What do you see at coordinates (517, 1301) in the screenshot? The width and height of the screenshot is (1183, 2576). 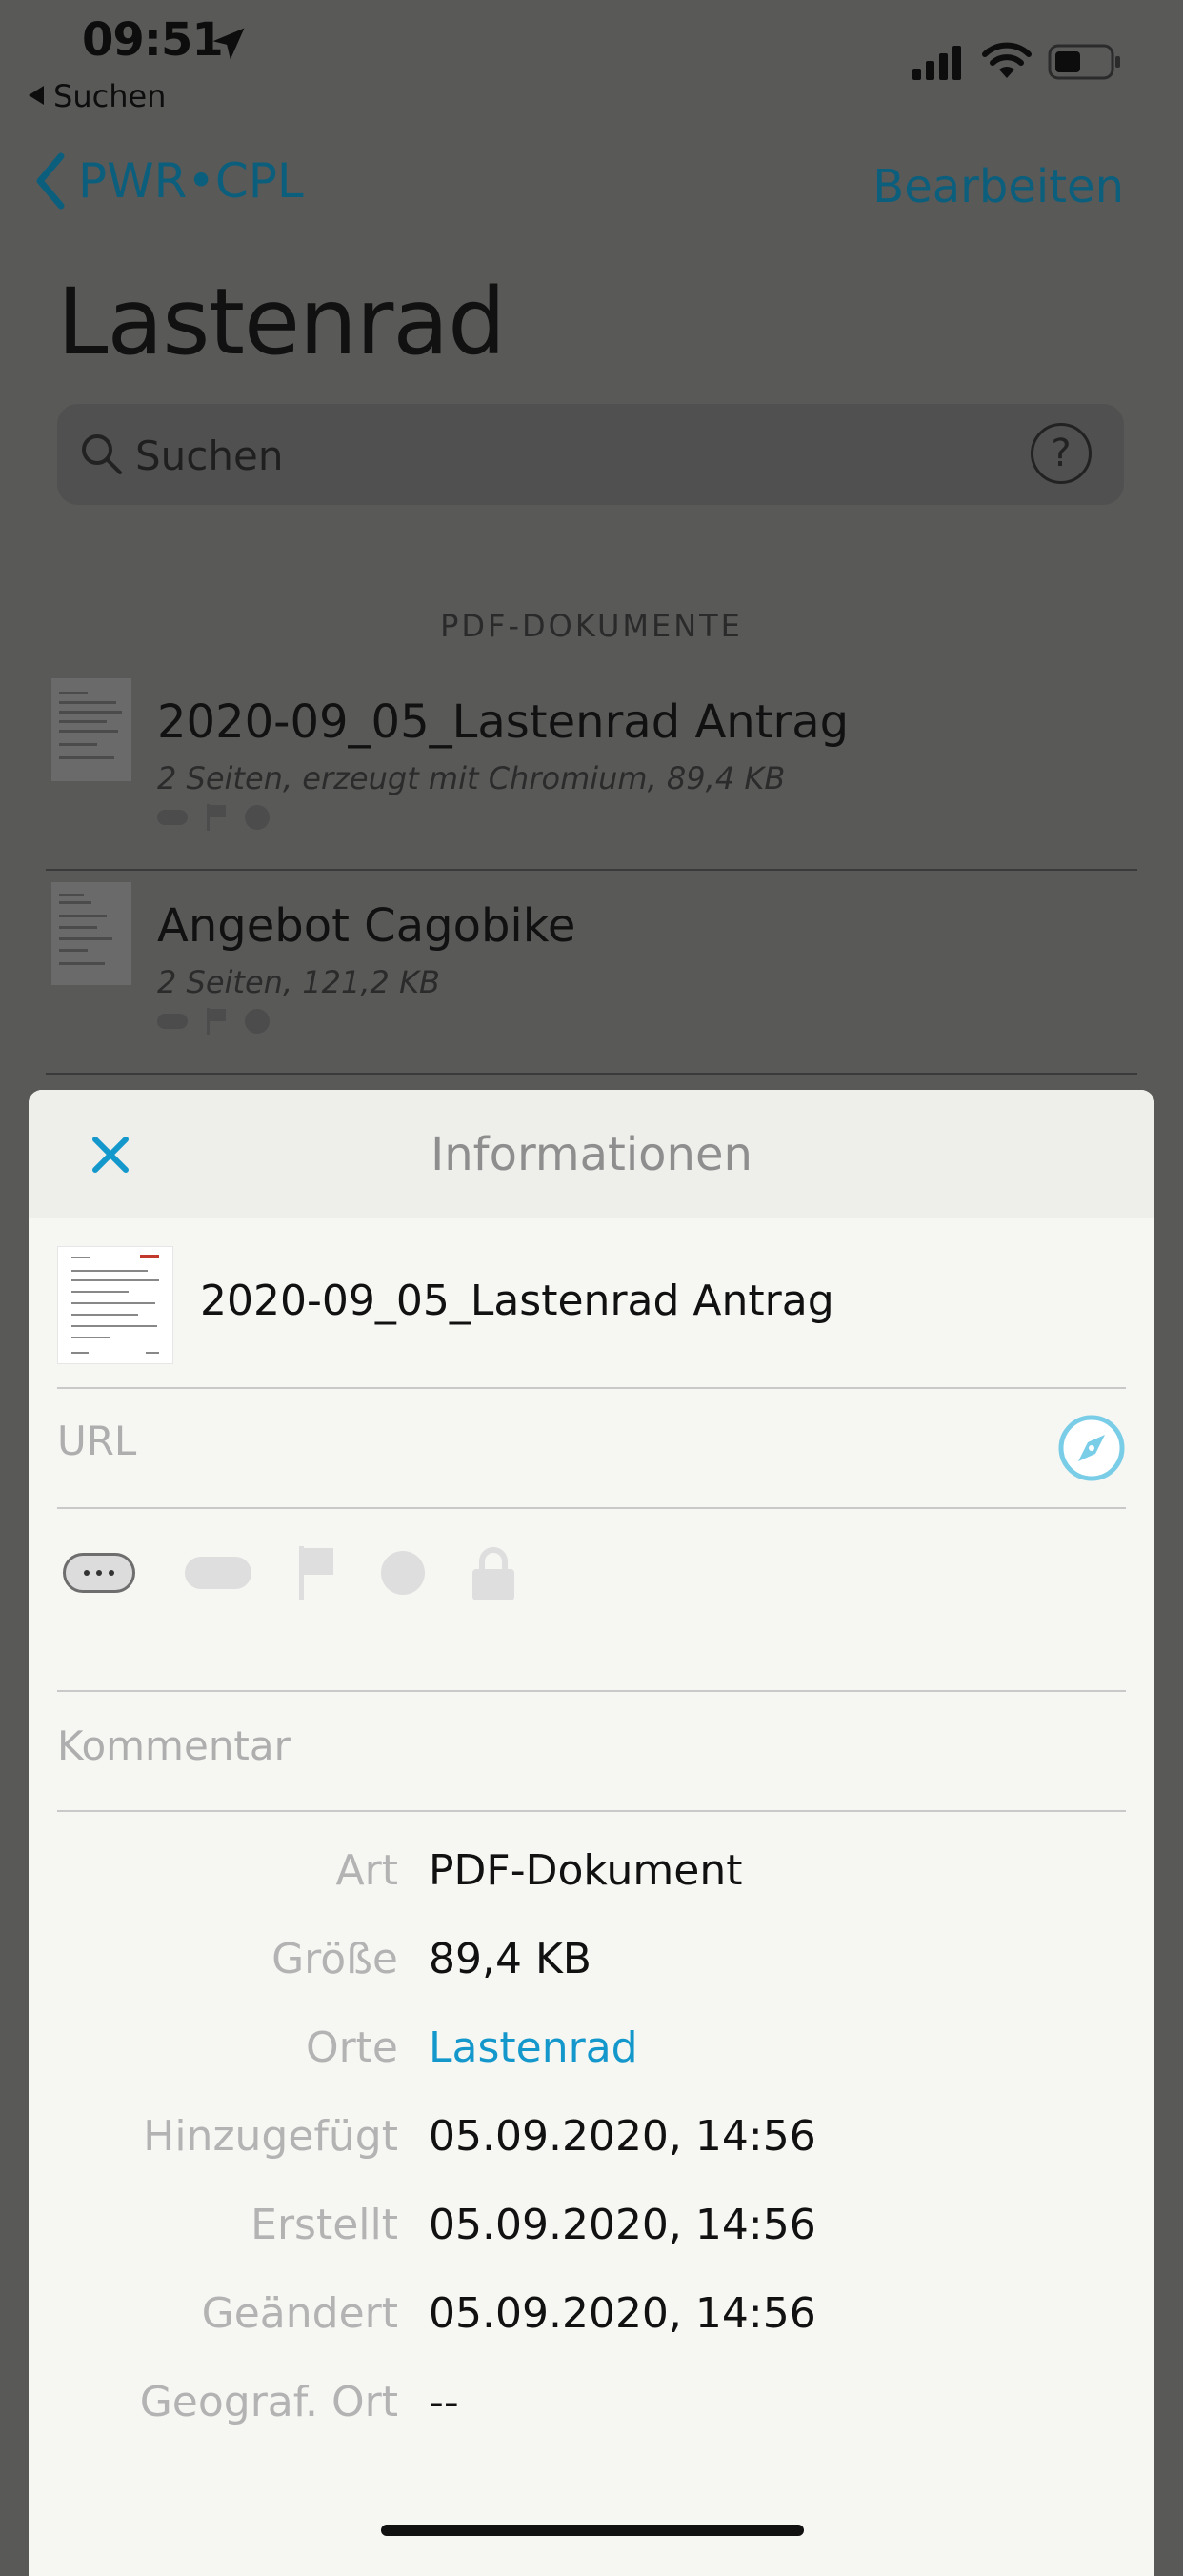 I see `file-name: 2020-09_05_Lastenrad Antrag` at bounding box center [517, 1301].